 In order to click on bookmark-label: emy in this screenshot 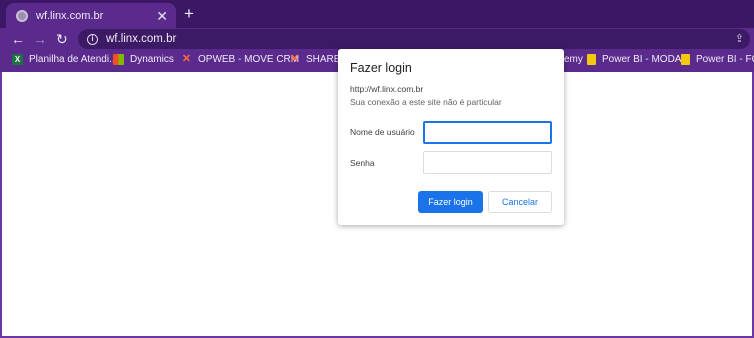, I will do `click(573, 59)`.